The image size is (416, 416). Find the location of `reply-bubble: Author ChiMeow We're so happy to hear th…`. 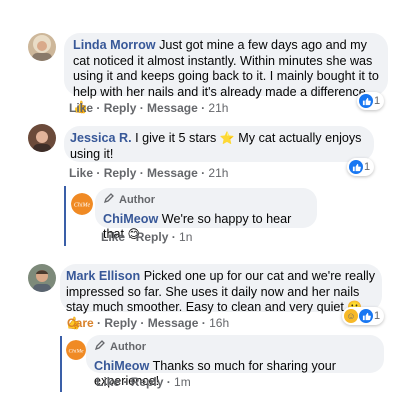

reply-bubble: Author ChiMeow We're so happy to hear th… is located at coordinates (206, 214).